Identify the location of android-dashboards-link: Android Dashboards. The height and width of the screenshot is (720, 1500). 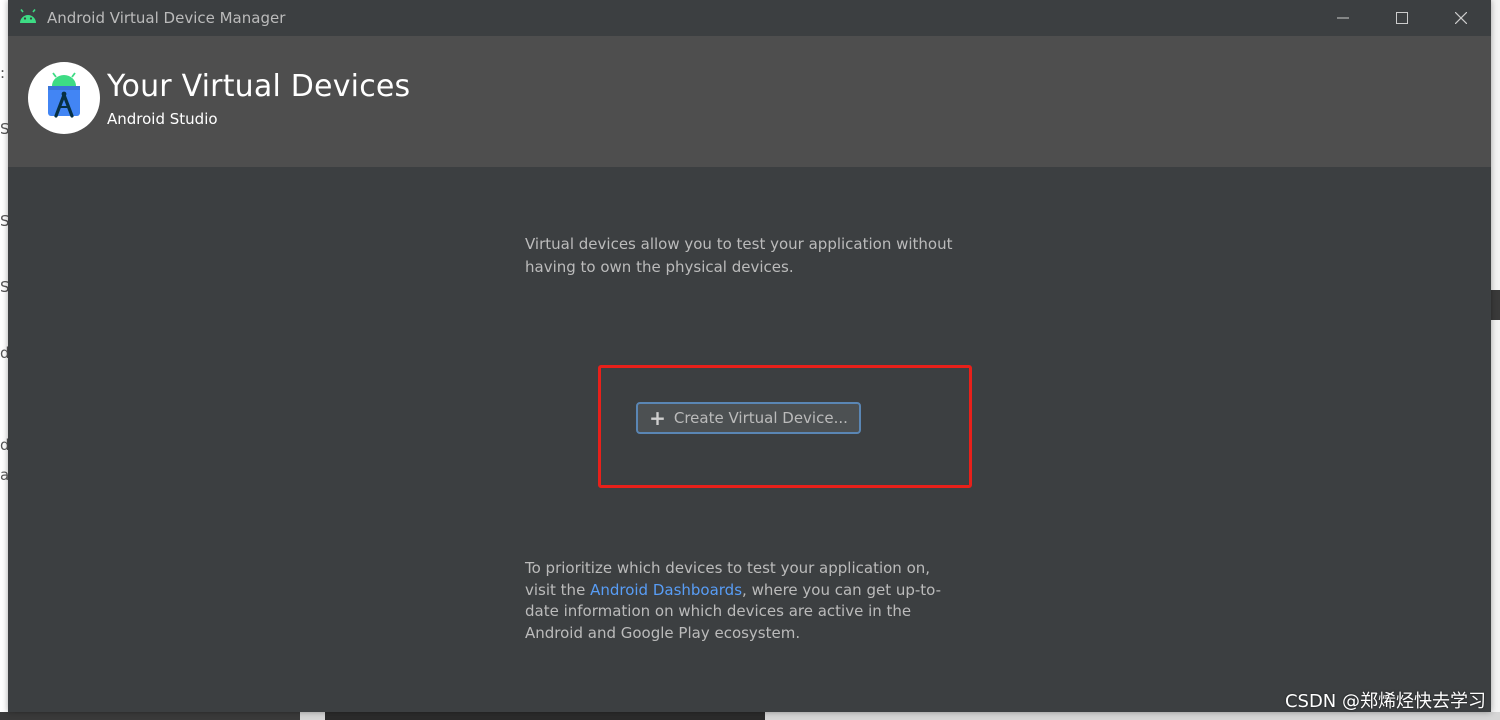
(666, 590).